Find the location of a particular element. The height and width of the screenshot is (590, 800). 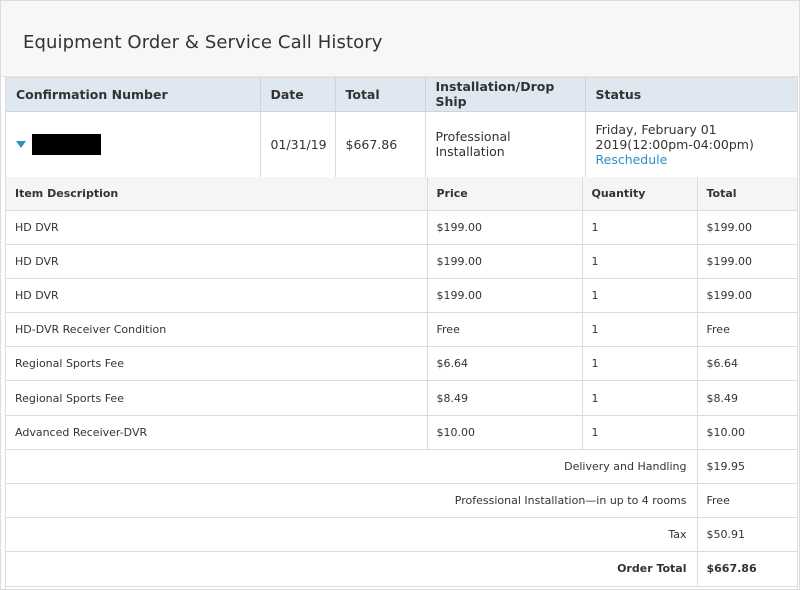

table-row: Regional Sports Fee $6.64 1 $6.64 is located at coordinates (401, 364).